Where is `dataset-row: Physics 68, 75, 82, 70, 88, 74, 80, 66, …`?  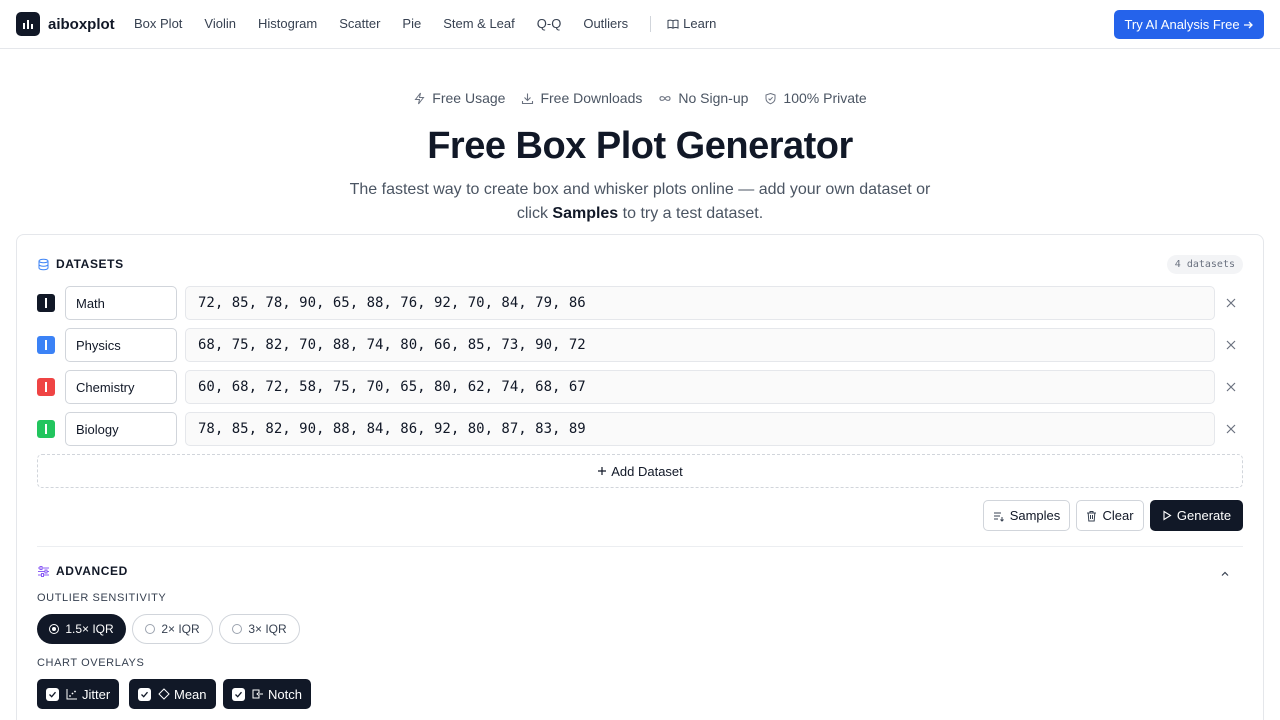
dataset-row: Physics 68, 75, 82, 70, 88, 74, 80, 66, … is located at coordinates (641, 345).